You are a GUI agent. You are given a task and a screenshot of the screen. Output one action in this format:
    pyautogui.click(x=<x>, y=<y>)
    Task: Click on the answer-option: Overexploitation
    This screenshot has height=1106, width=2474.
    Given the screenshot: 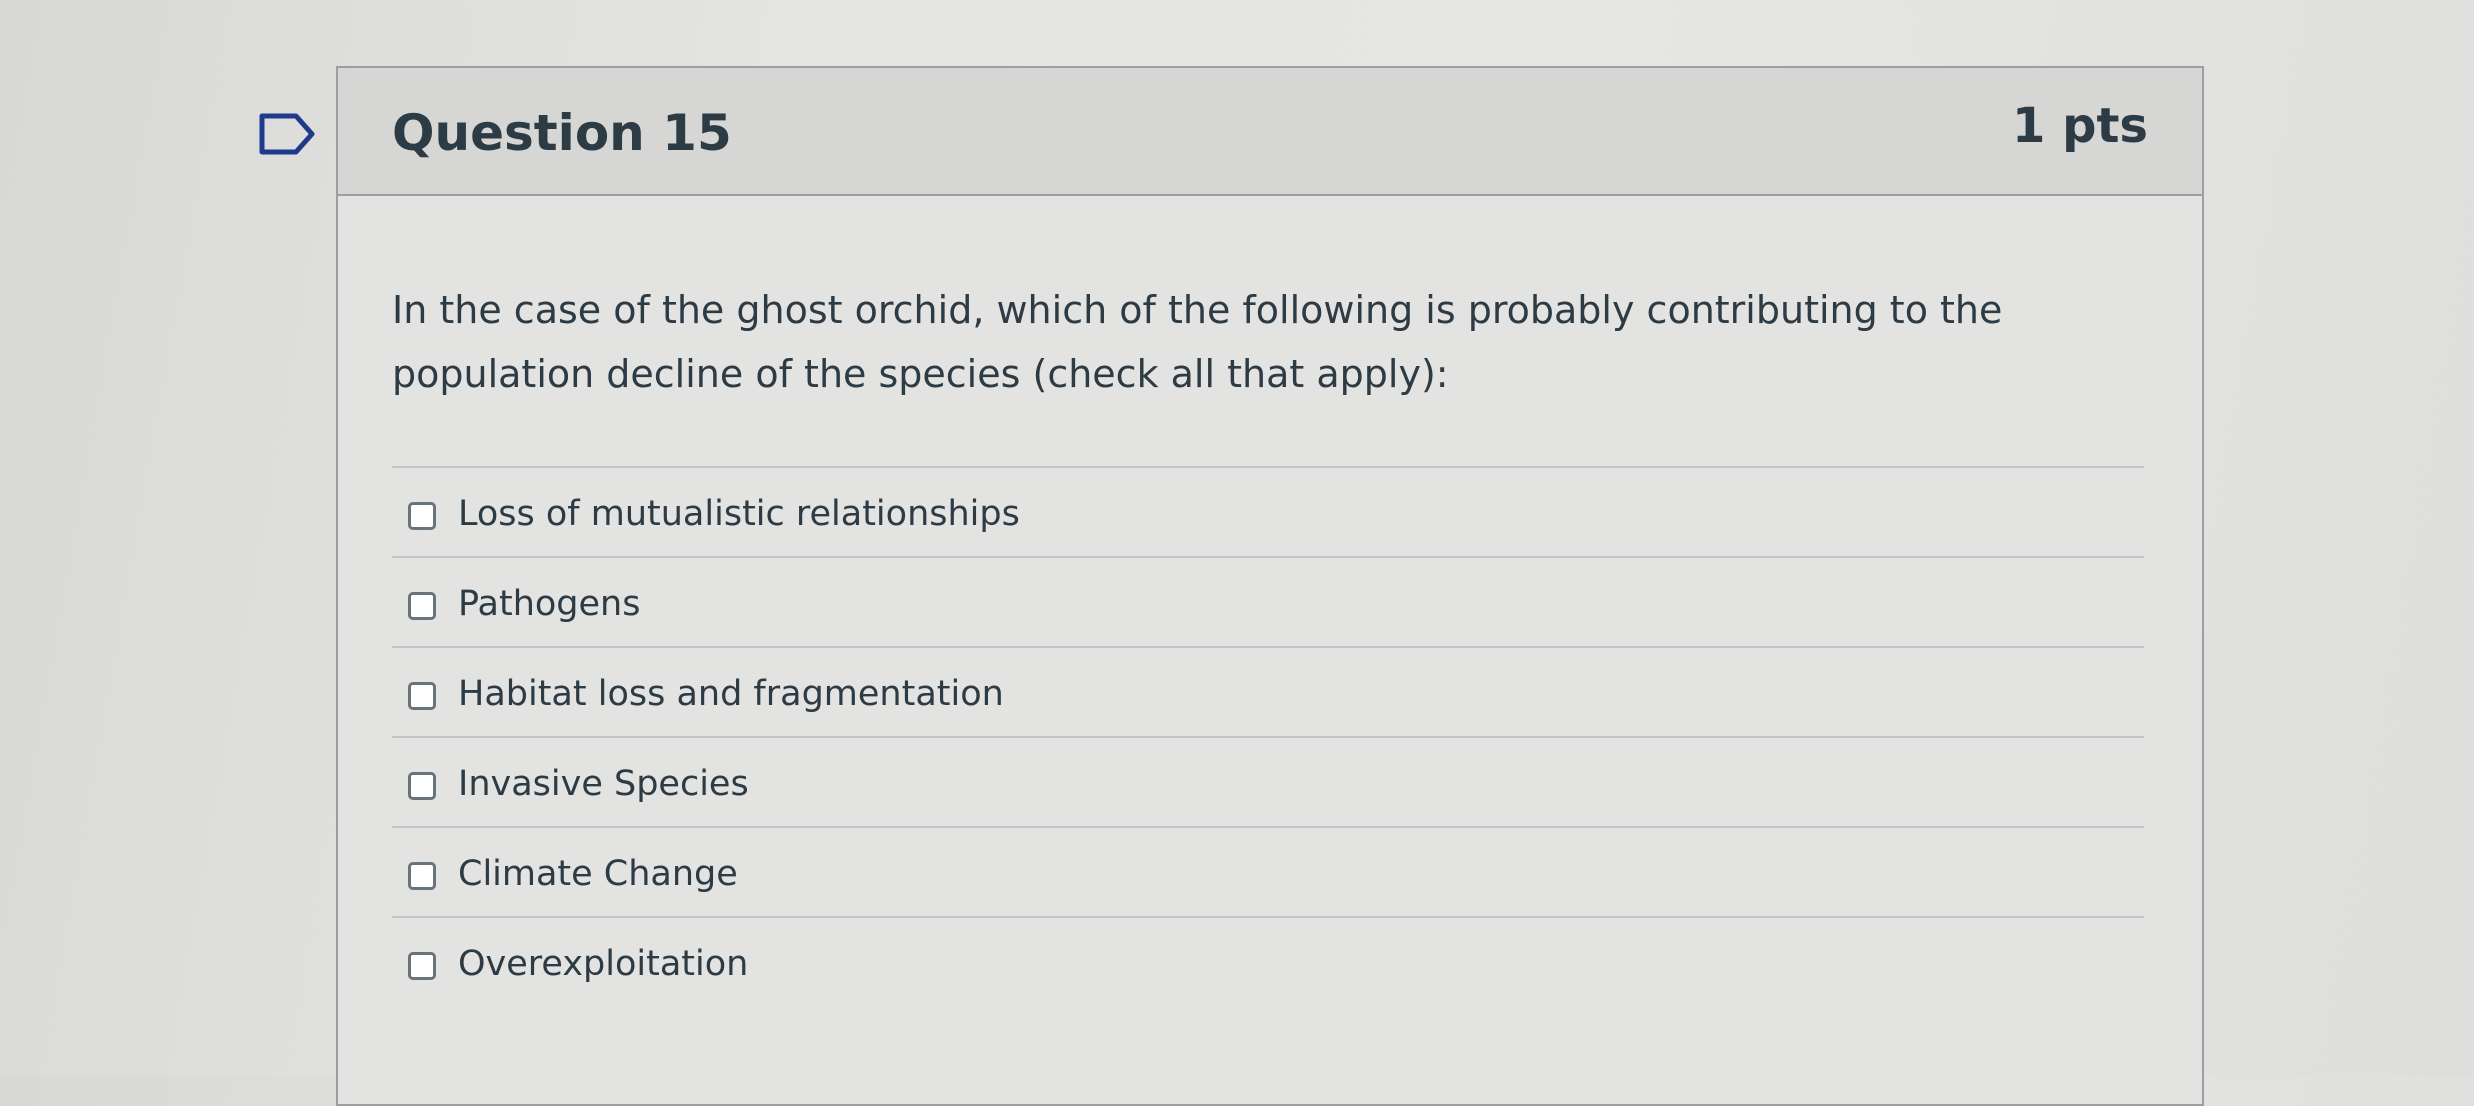 What is the action you would take?
    pyautogui.click(x=1268, y=963)
    